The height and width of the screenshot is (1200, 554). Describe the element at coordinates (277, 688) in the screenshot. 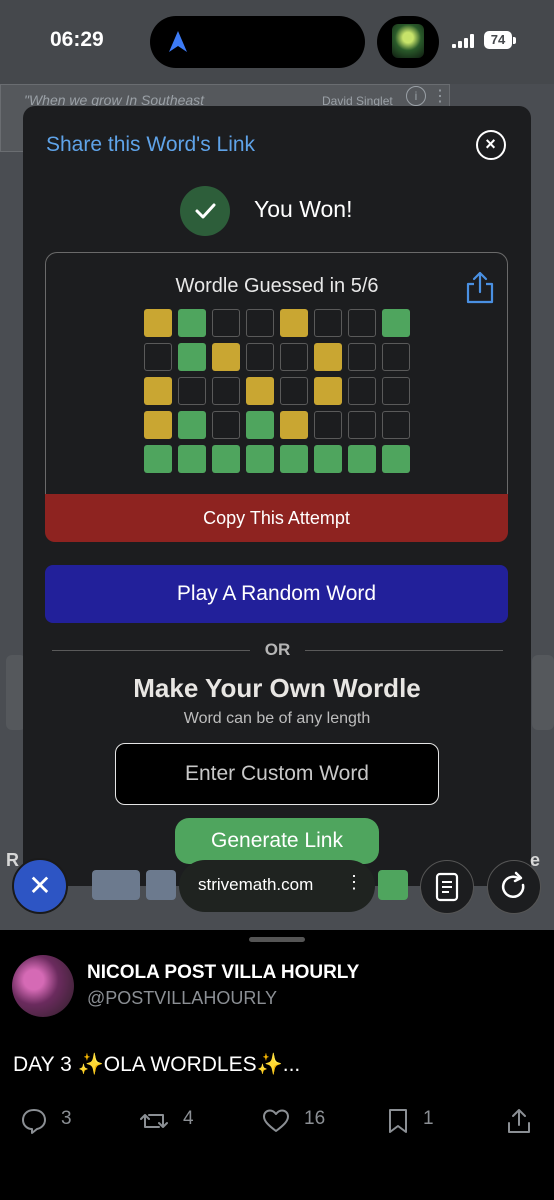

I see `make-wordle-title: Make Your Own Wordle` at that location.